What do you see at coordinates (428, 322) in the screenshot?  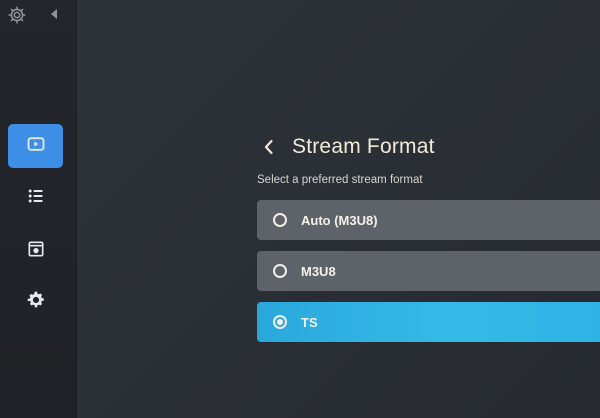 I see `option-ts: TS` at bounding box center [428, 322].